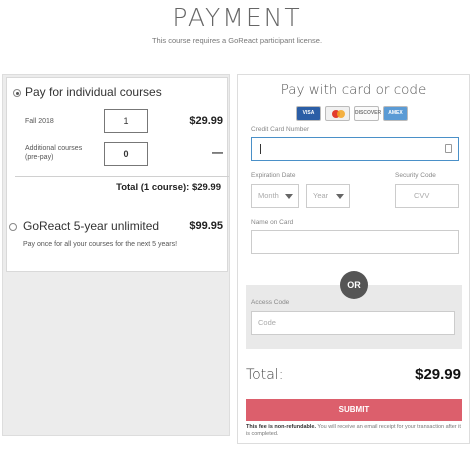 The image size is (474, 449). Describe the element at coordinates (17, 93) in the screenshot. I see `individual-courses-radio` at that location.